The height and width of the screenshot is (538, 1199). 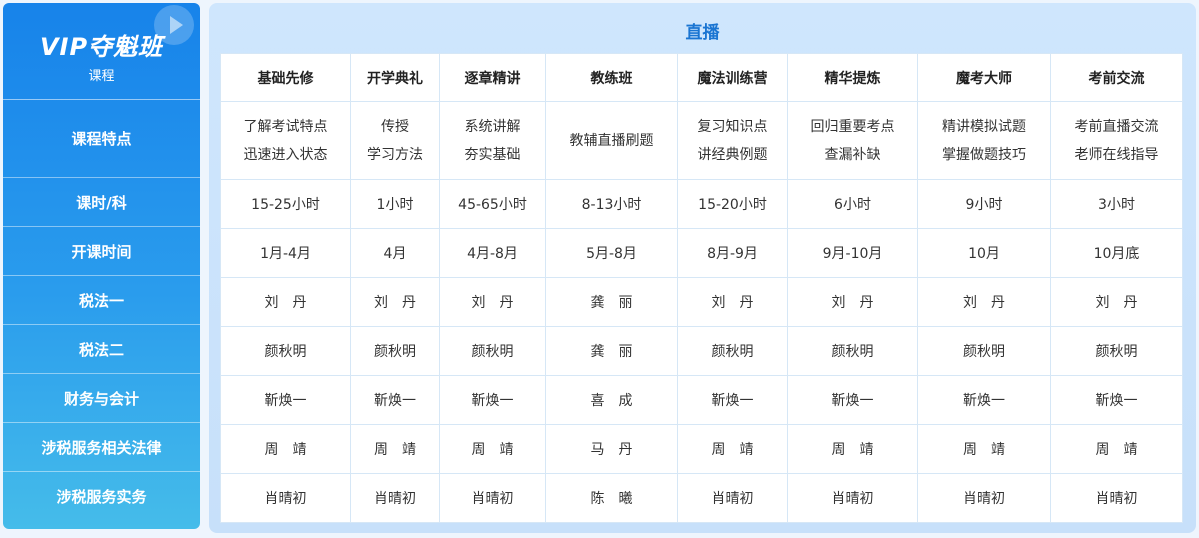 I want to click on row-label-finance-accounting: 财务与会计, so click(x=101, y=398).